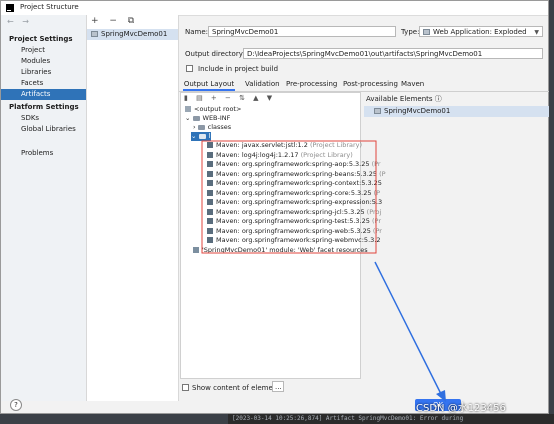 This screenshot has height=424, width=554. Describe the element at coordinates (412, 84) in the screenshot. I see `tab-maven: Maven` at that location.